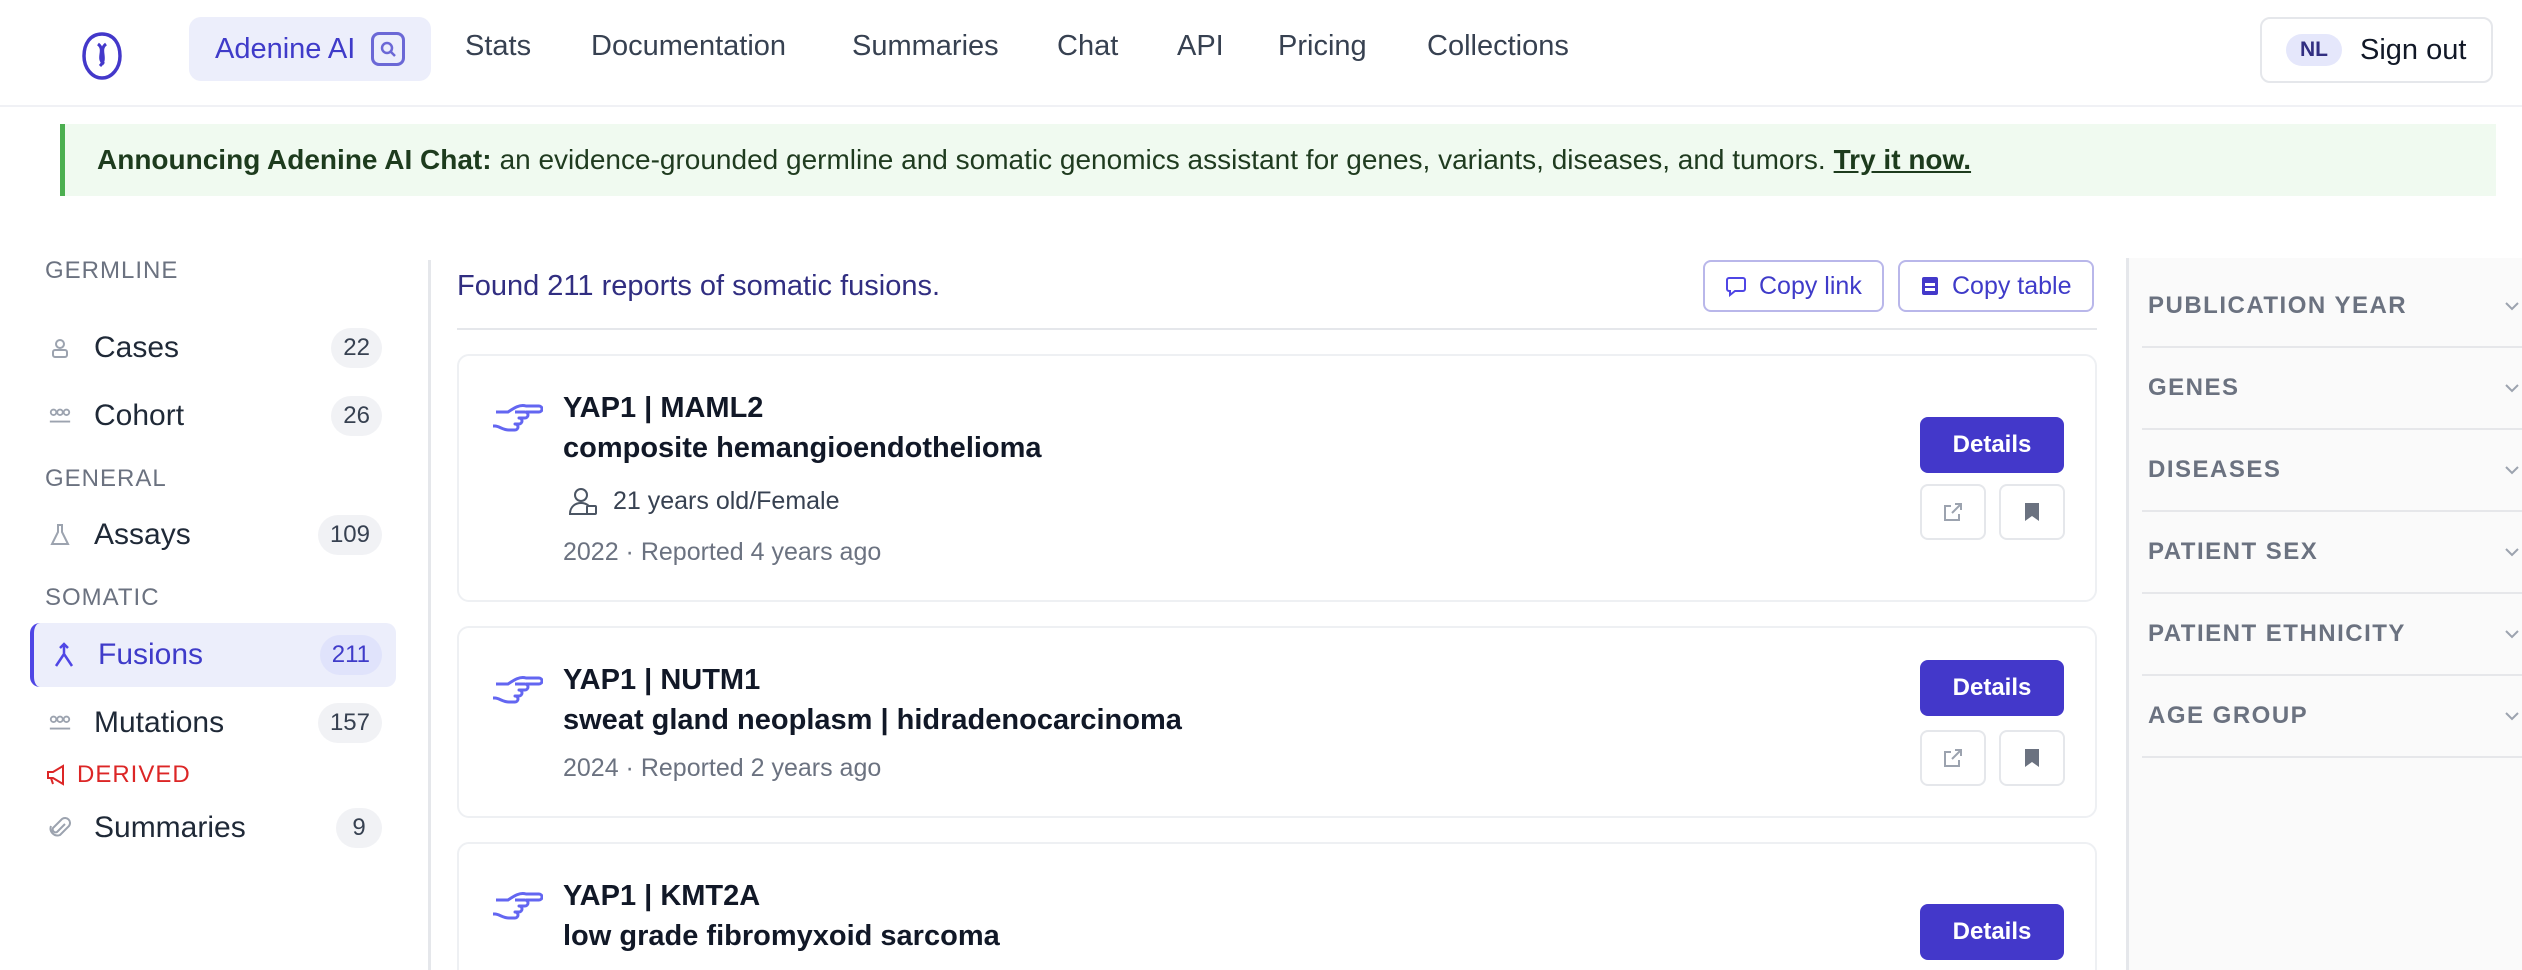 This screenshot has height=970, width=2522. What do you see at coordinates (1930, 286) in the screenshot?
I see `table-icon` at bounding box center [1930, 286].